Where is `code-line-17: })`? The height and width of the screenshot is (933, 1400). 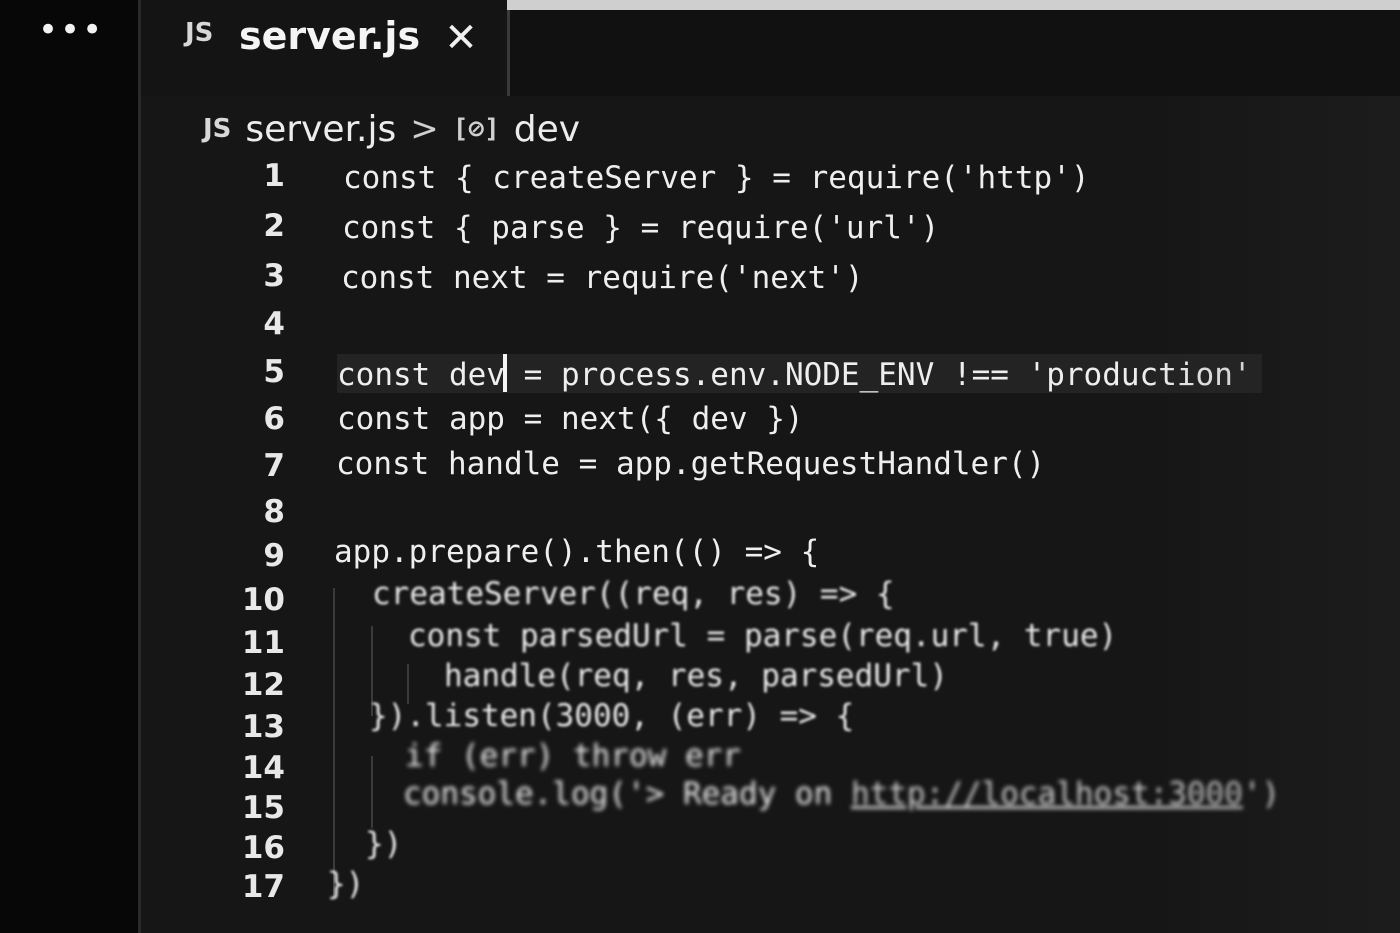 code-line-17: }) is located at coordinates (346, 884).